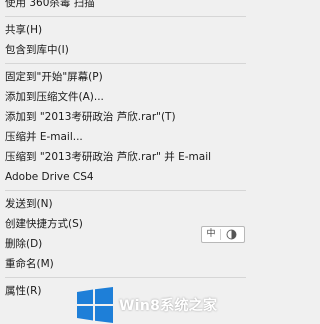 The width and height of the screenshot is (320, 324). What do you see at coordinates (123, 157) in the screenshot?
I see `menu-item-compress-rar-email: 压缩到 "2013考研政治 芦欣.rar" 并 E-mail` at bounding box center [123, 157].